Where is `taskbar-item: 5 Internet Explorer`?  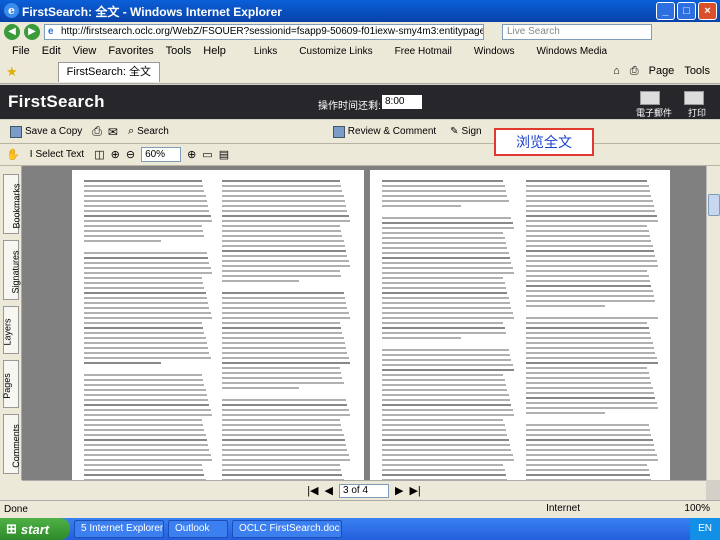 taskbar-item: 5 Internet Explorer is located at coordinates (119, 529).